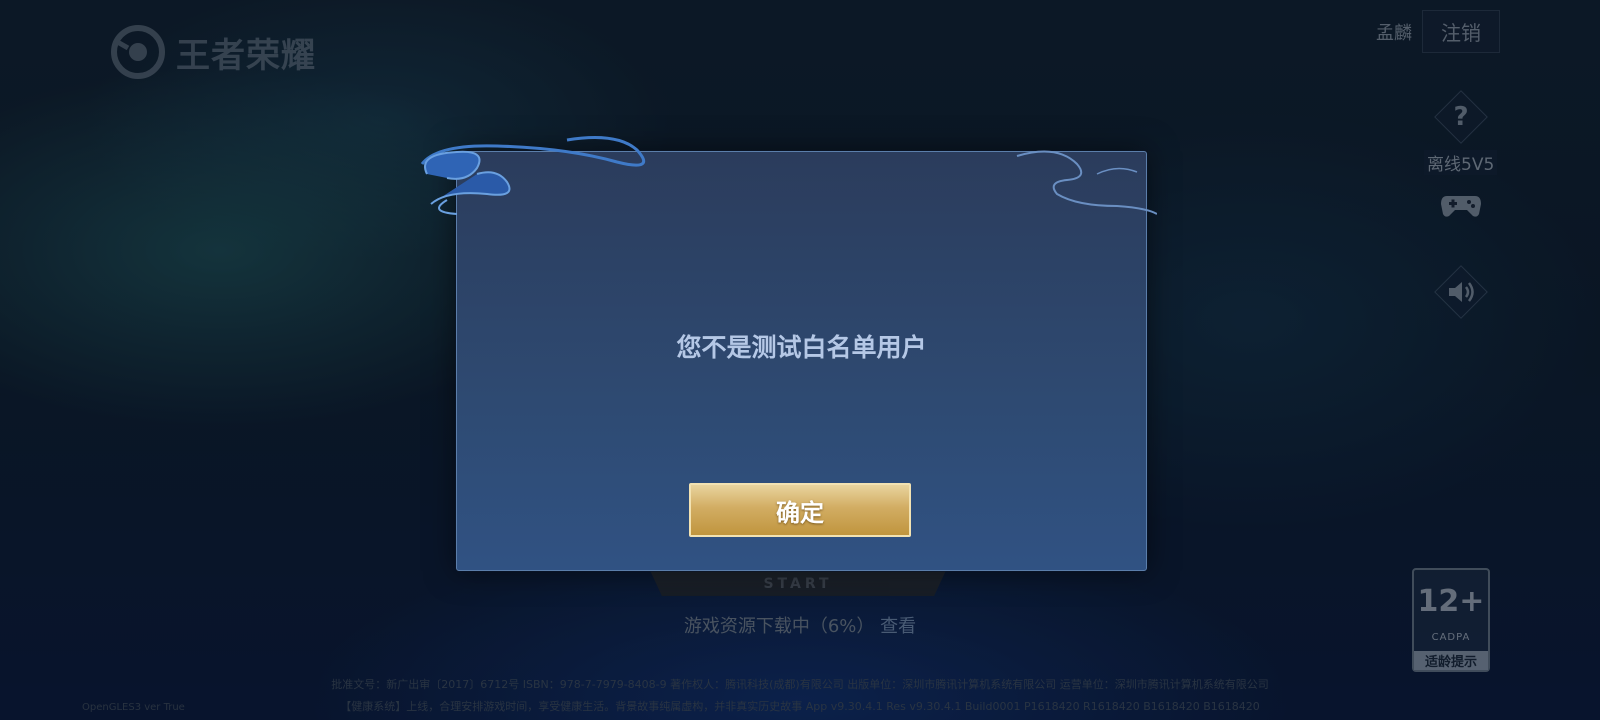  What do you see at coordinates (800, 510) in the screenshot?
I see `confirm-button: 确定` at bounding box center [800, 510].